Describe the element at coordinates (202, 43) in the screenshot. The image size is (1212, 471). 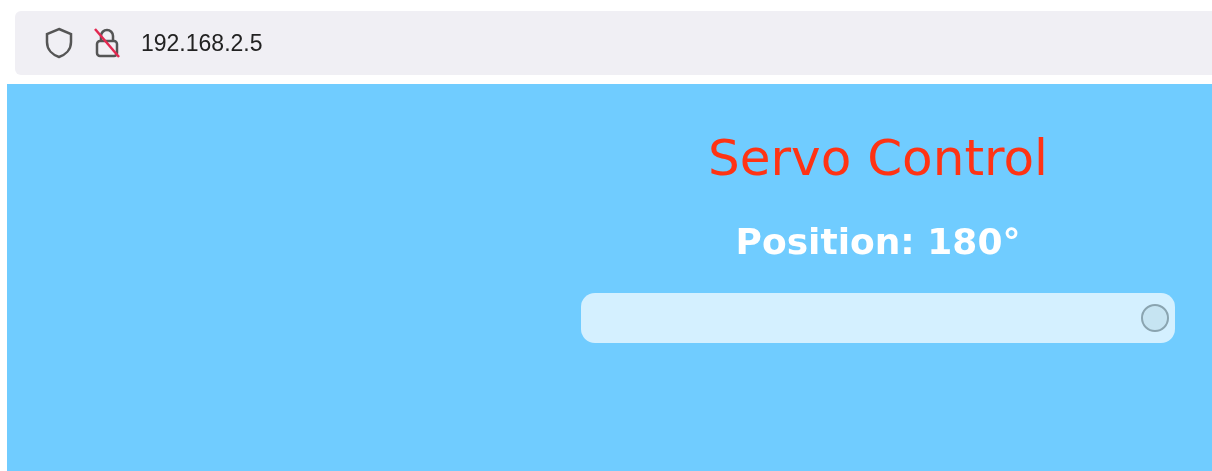
I see `url-text: 192.168.2.5` at that location.